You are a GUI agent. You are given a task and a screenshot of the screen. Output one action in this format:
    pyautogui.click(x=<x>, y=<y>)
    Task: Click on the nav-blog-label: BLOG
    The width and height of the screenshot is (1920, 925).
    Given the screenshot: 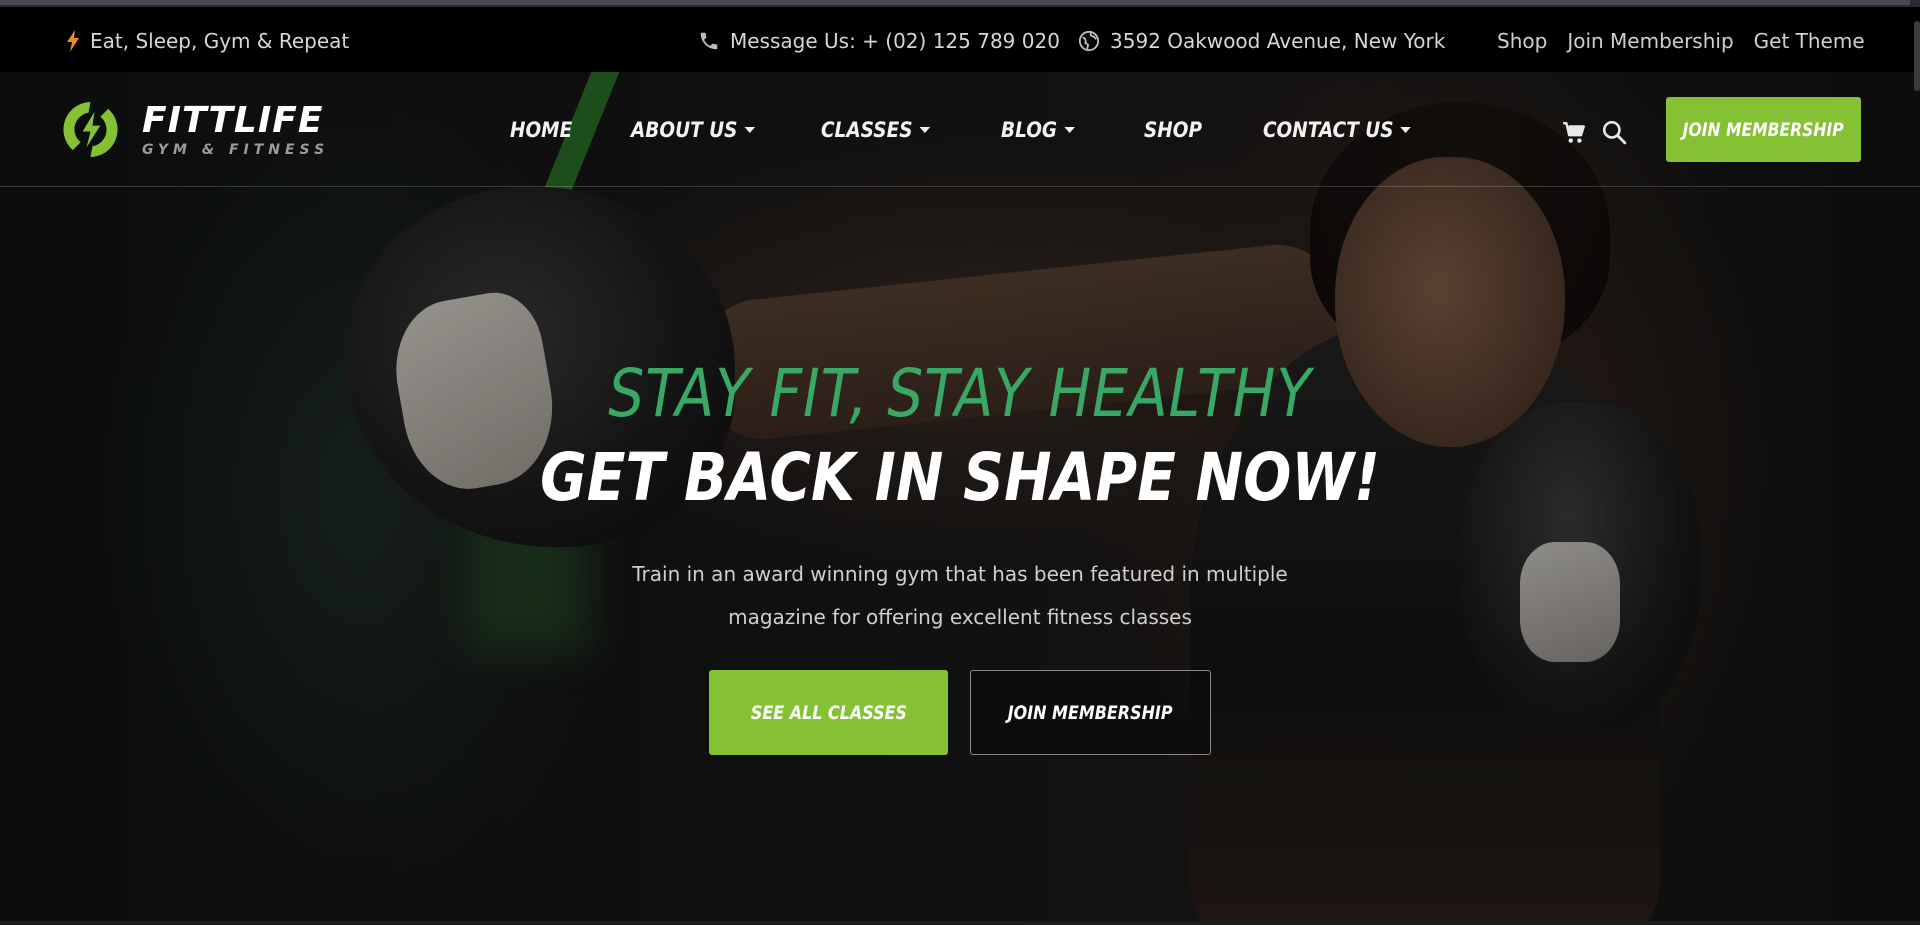 What is the action you would take?
    pyautogui.click(x=1029, y=130)
    